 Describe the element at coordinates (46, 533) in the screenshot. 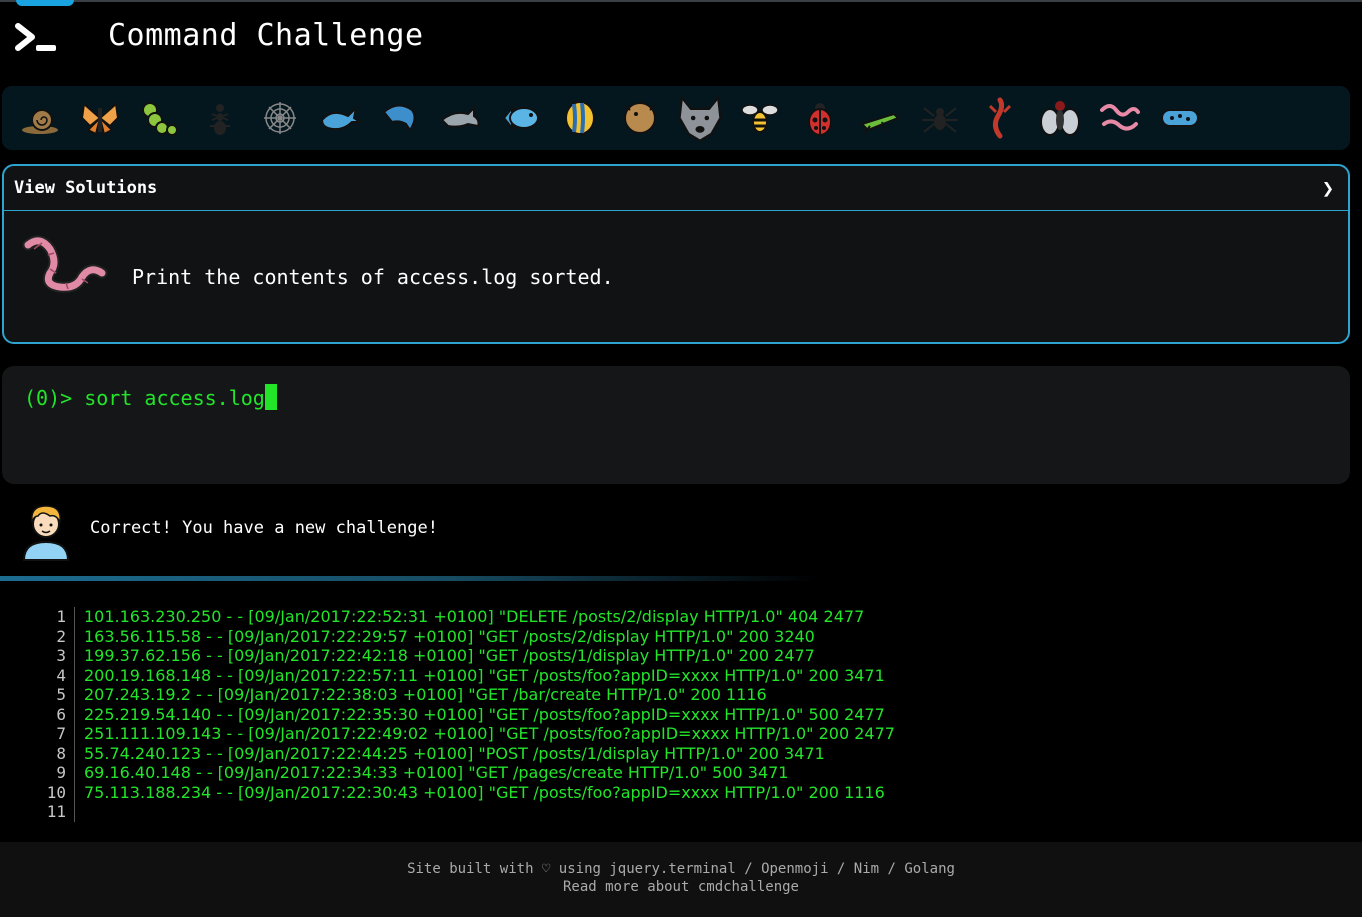

I see `person-avatar-icon` at that location.